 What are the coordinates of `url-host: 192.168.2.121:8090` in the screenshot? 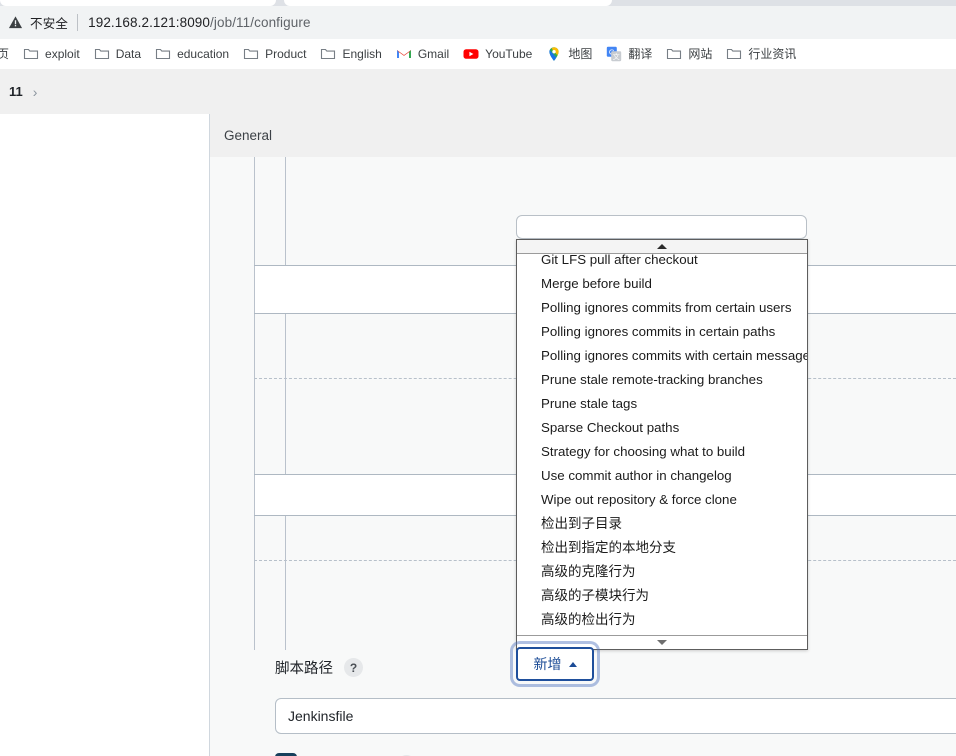 It's located at (149, 22).